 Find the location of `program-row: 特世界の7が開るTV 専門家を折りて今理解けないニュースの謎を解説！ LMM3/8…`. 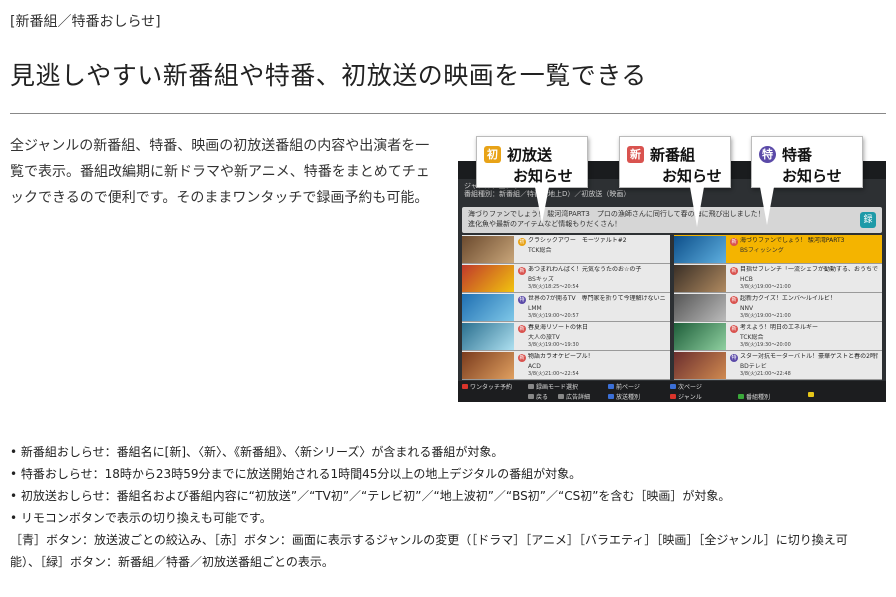

program-row: 特世界の7が開るTV 専門家を折りて今理解けないニュースの謎を解説！ LMM3/8… is located at coordinates (566, 307).